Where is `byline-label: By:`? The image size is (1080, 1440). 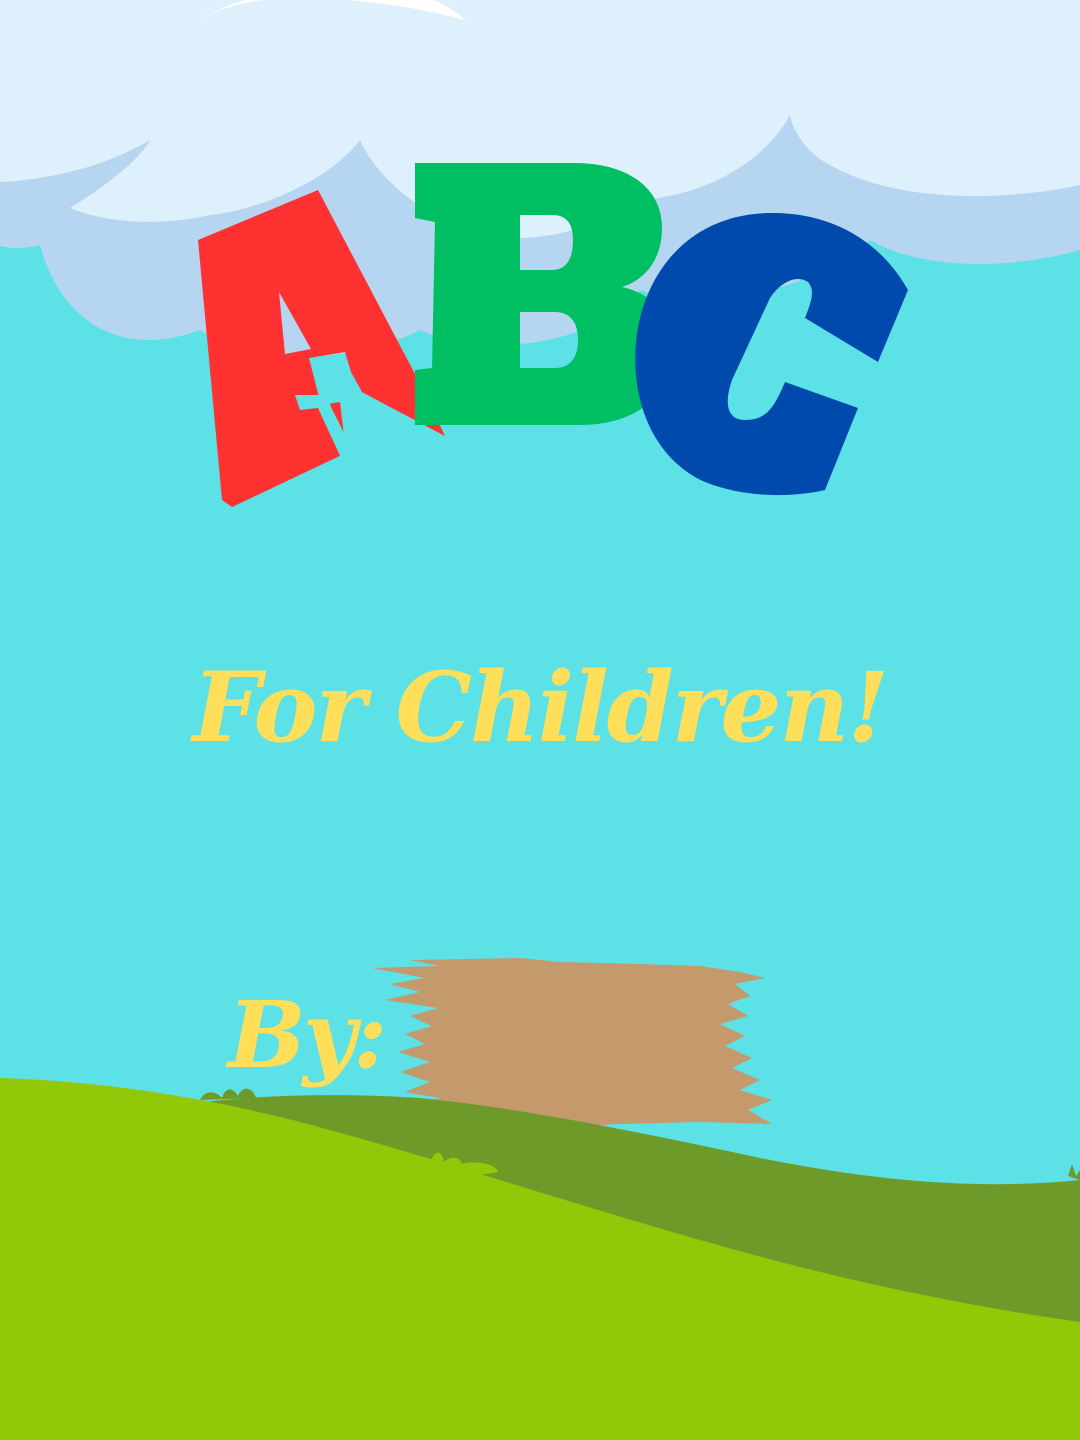 byline-label: By: is located at coordinates (307, 1035).